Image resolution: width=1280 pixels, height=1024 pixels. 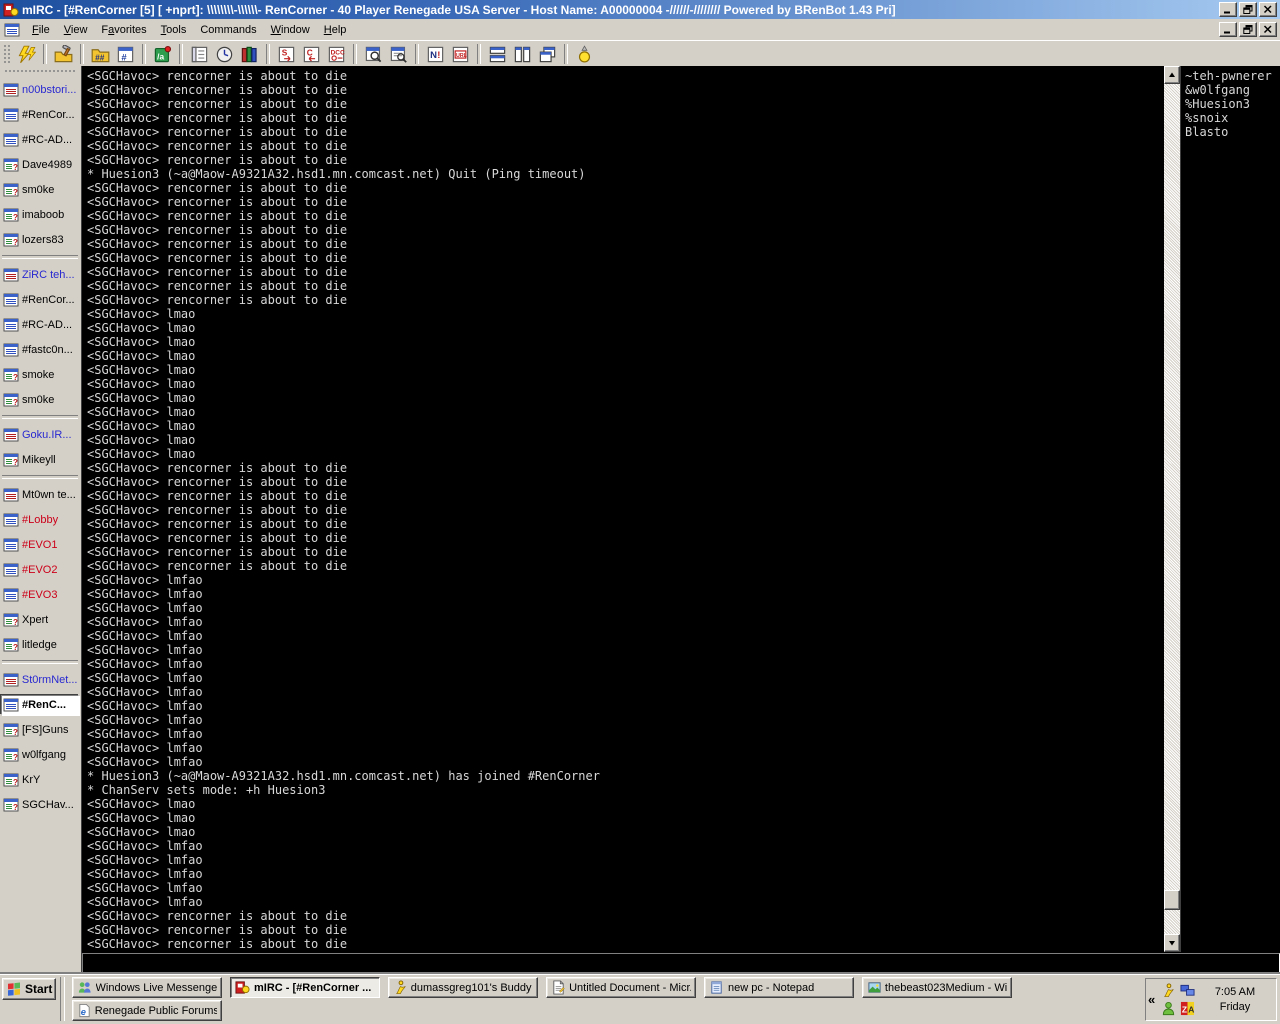 I want to click on menu-window: Window, so click(x=290, y=30).